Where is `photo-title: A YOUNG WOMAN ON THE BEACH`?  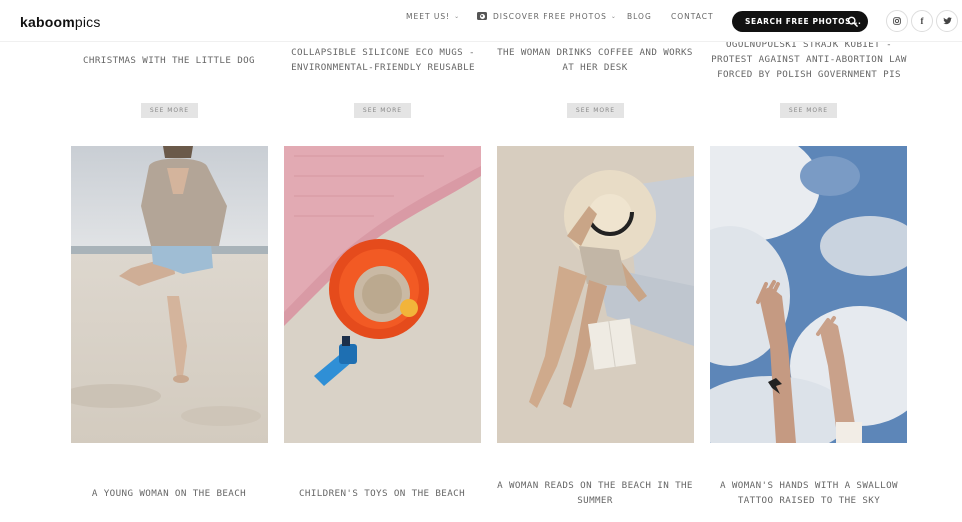
photo-title: A YOUNG WOMAN ON THE BEACH is located at coordinates (169, 493).